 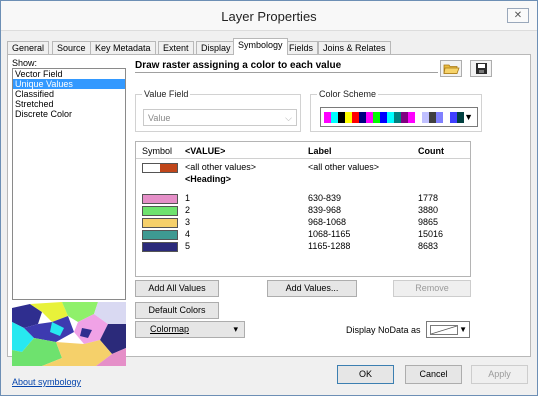 What do you see at coordinates (286, 72) in the screenshot?
I see `heading-divider` at bounding box center [286, 72].